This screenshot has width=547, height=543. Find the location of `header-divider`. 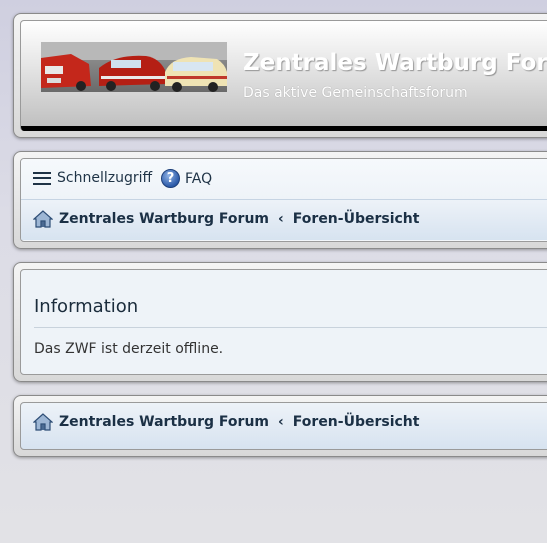

header-divider is located at coordinates (284, 128).